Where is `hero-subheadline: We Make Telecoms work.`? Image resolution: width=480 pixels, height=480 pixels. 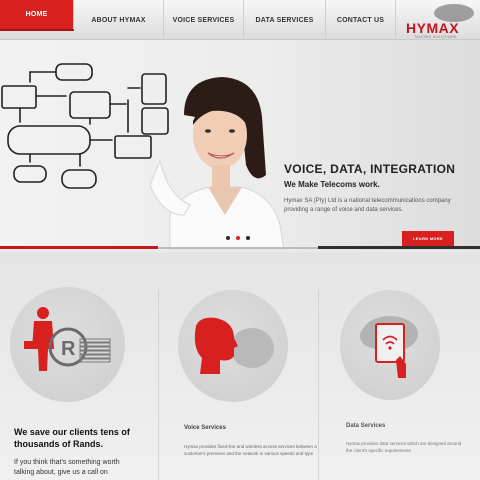 hero-subheadline: We Make Telecoms work. is located at coordinates (332, 184).